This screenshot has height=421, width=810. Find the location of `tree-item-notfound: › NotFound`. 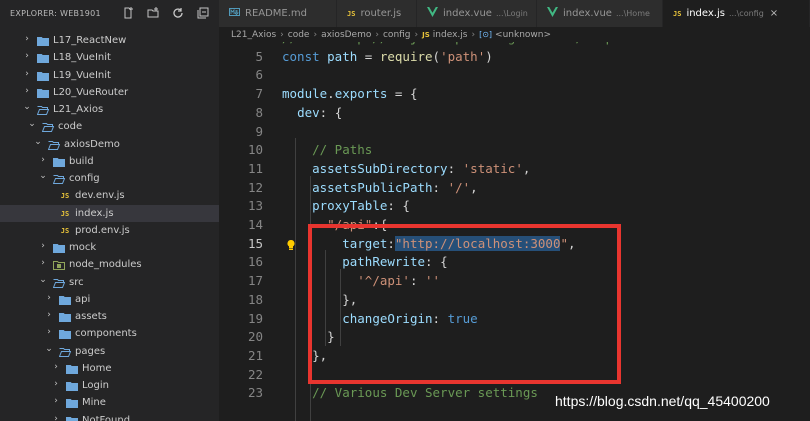

tree-item-notfound: › NotFound is located at coordinates (109, 416).